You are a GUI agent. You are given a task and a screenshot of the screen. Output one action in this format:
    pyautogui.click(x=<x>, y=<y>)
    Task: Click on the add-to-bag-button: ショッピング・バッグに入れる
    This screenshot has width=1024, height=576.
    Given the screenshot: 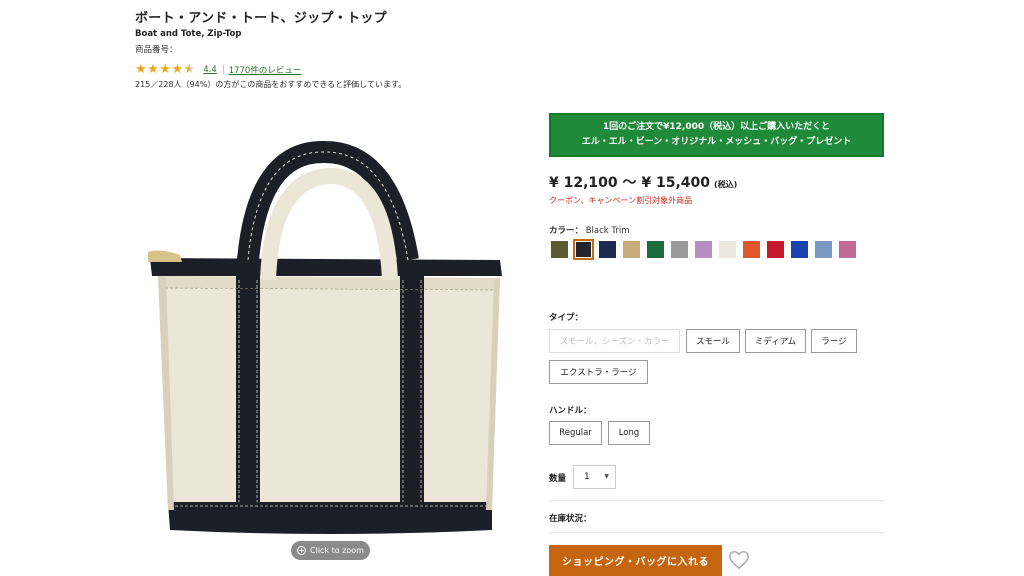 What is the action you would take?
    pyautogui.click(x=635, y=560)
    